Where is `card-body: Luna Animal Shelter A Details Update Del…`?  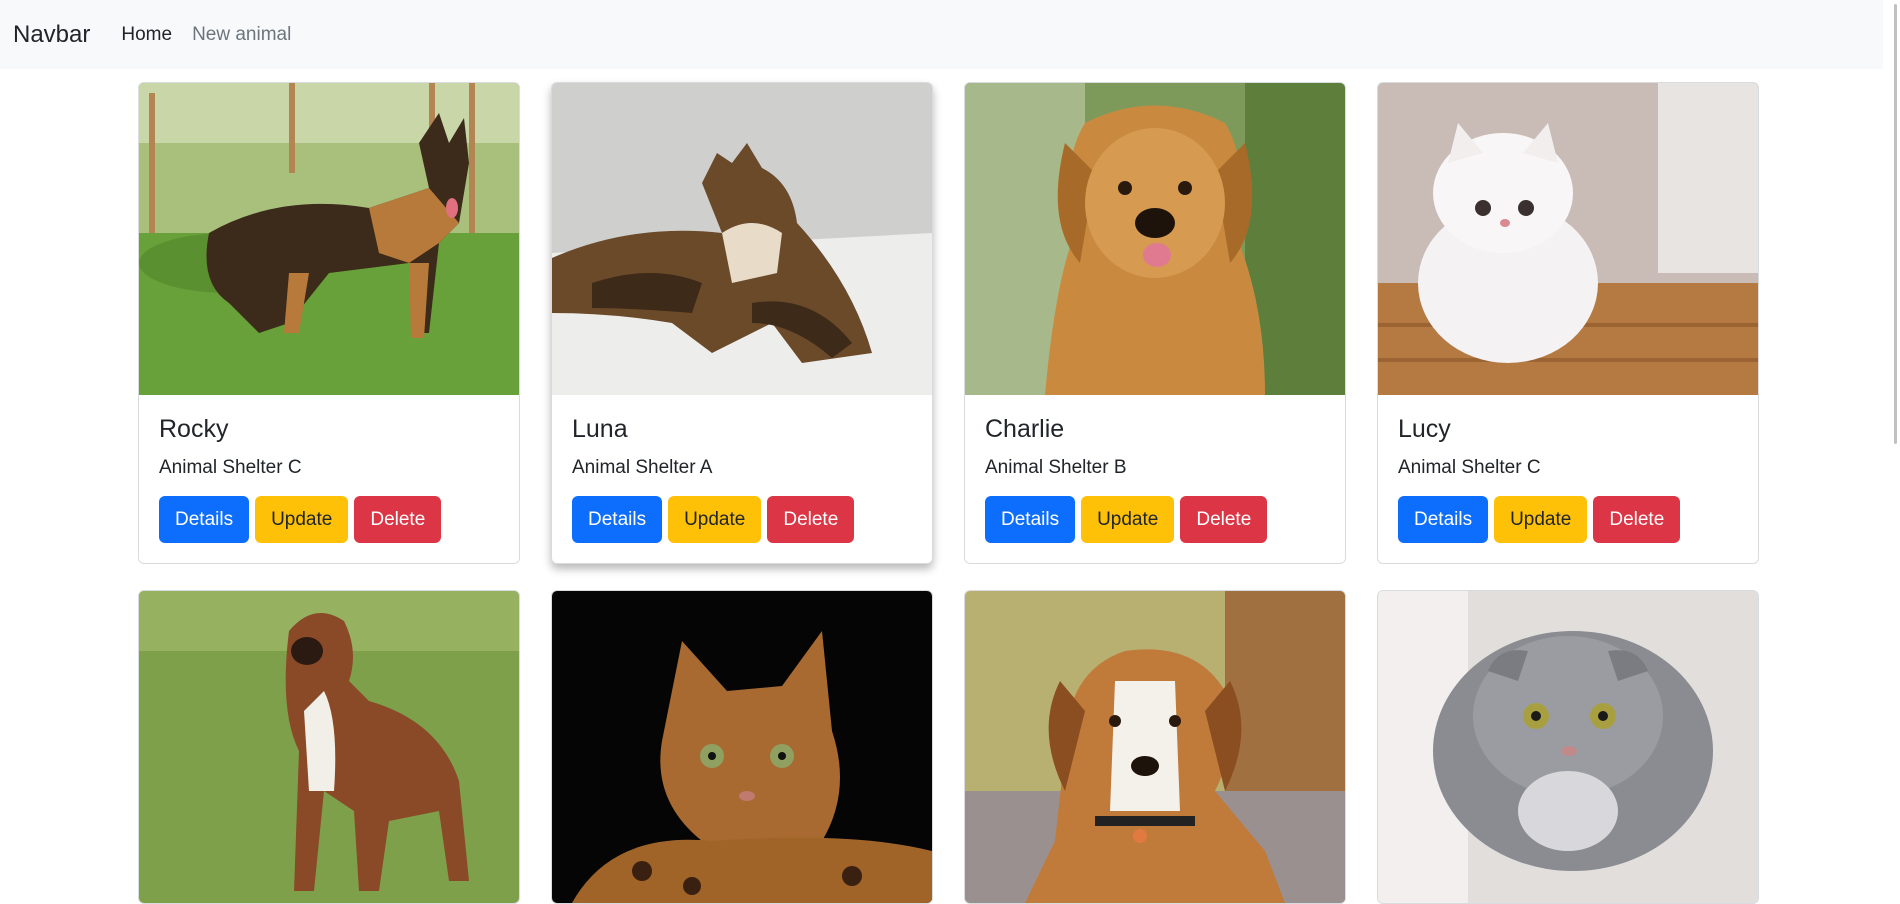
card-body: Luna Animal Shelter A Details Update Del… is located at coordinates (742, 479).